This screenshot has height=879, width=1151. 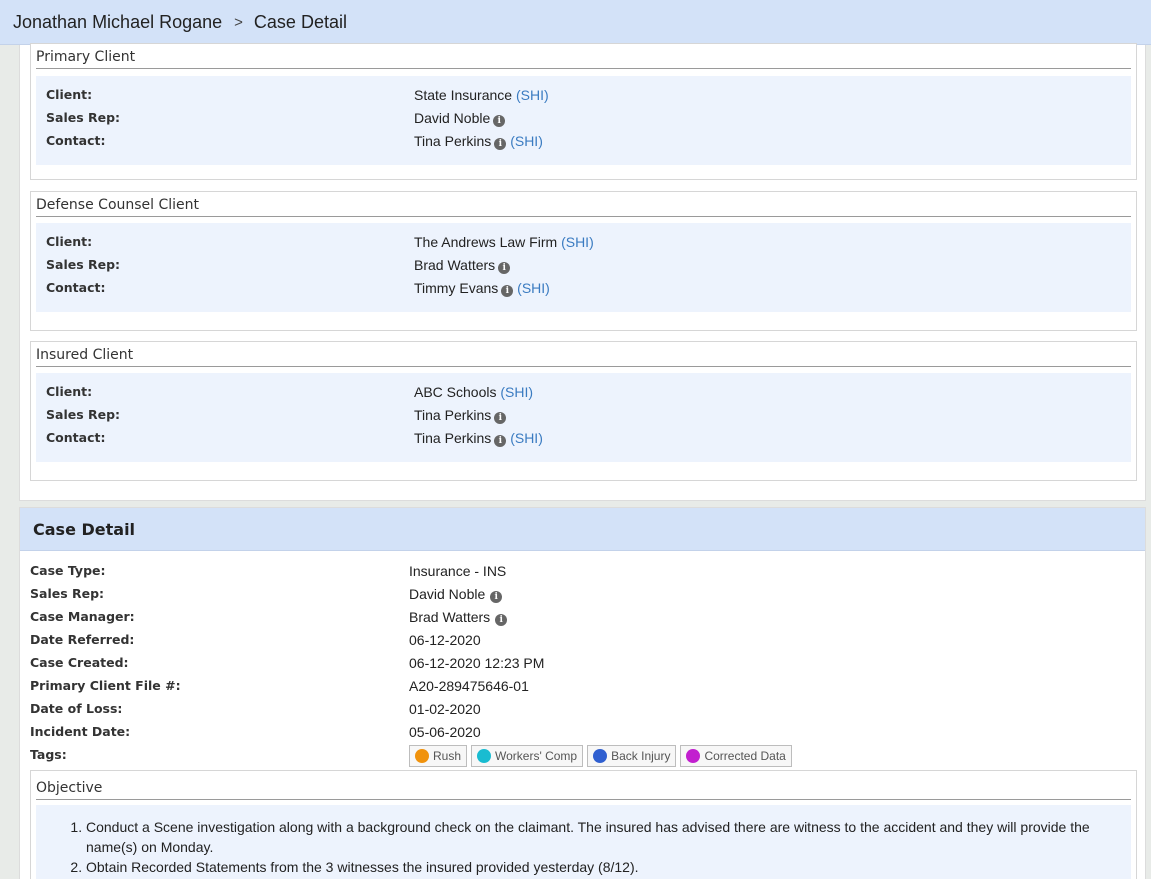 What do you see at coordinates (76, 708) in the screenshot?
I see `detail-label: Date of Loss:` at bounding box center [76, 708].